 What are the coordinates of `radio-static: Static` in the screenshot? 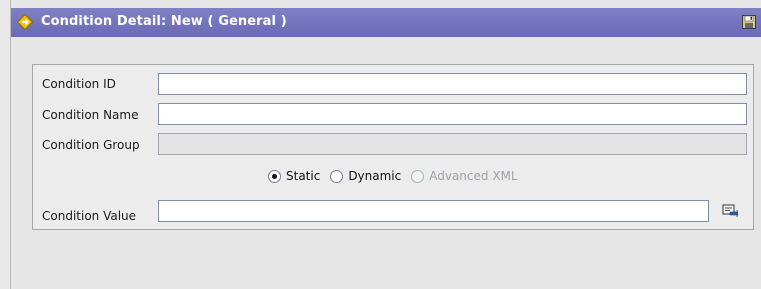 It's located at (294, 176).